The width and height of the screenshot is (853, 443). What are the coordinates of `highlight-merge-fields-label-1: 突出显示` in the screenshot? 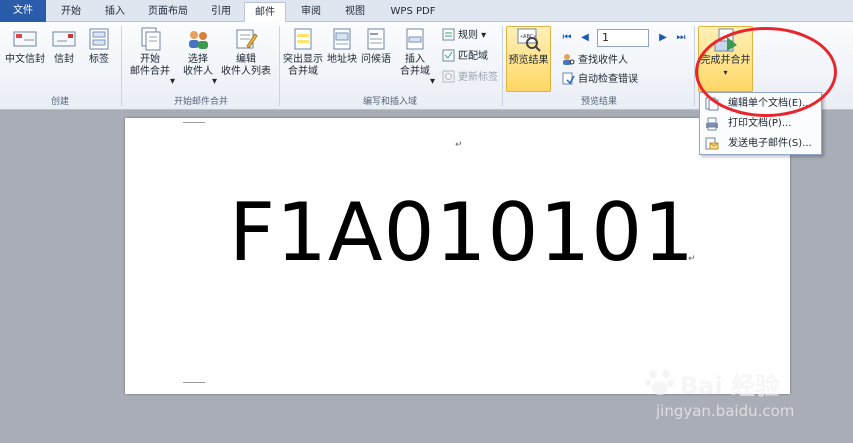 It's located at (303, 59).